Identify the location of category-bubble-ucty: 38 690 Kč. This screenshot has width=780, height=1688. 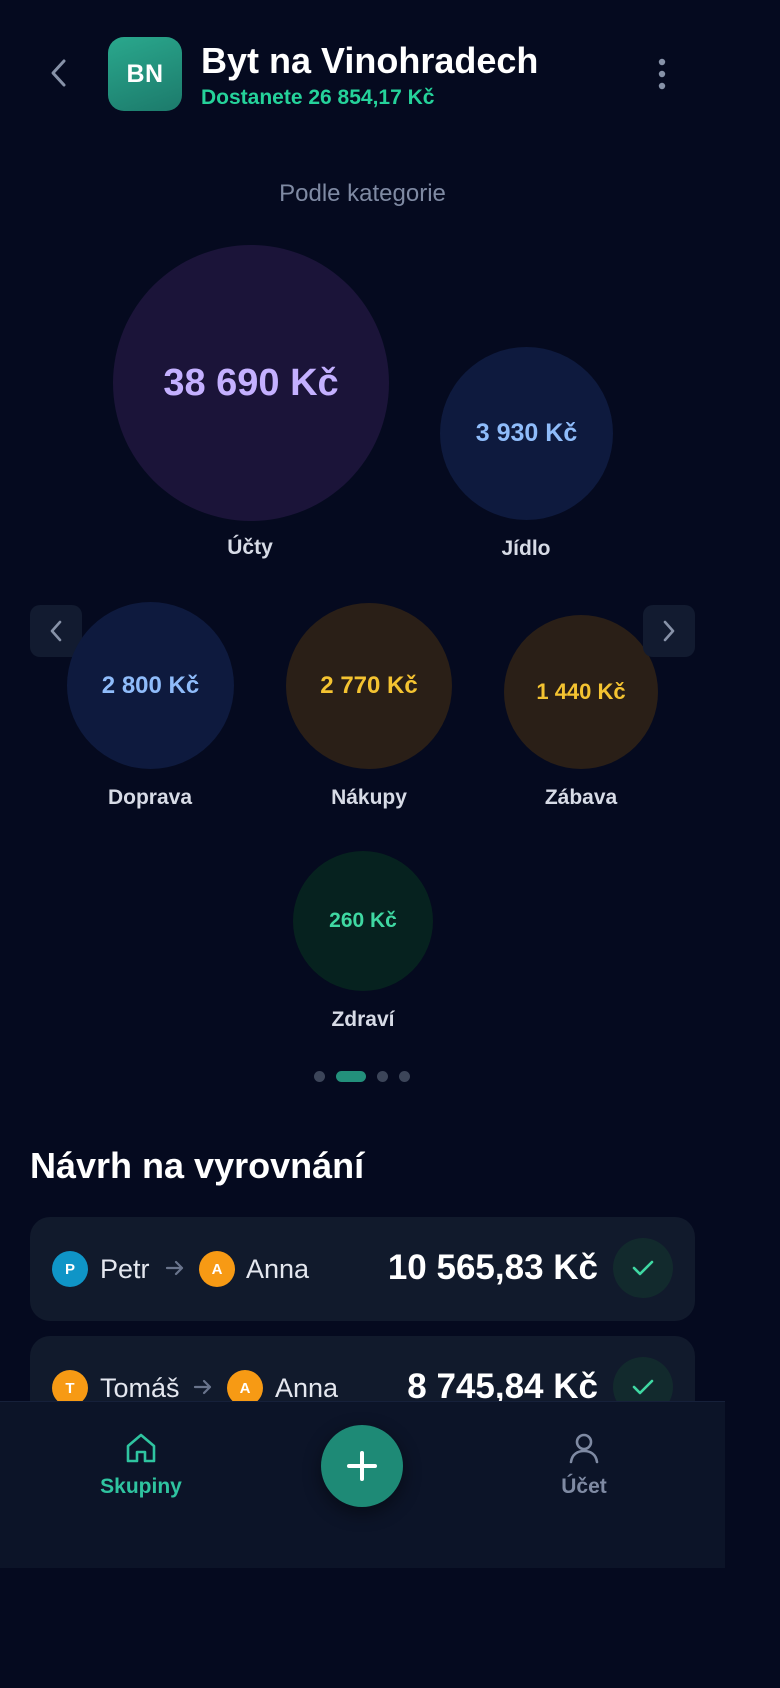
(251, 383).